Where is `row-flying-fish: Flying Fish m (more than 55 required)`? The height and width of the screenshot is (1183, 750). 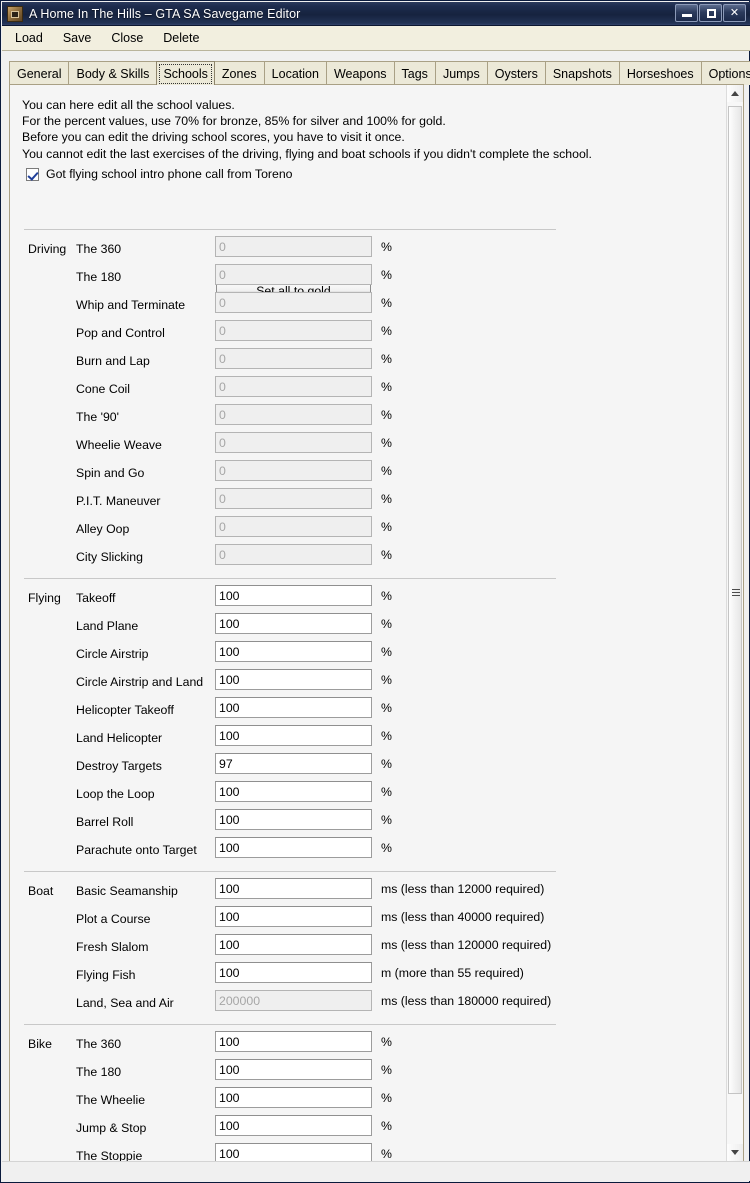
row-flying-fish: Flying Fish m (more than 55 required) is located at coordinates (368, 976).